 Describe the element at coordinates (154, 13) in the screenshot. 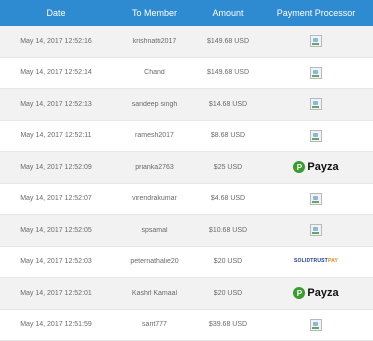

I see `header-member: To Member` at that location.